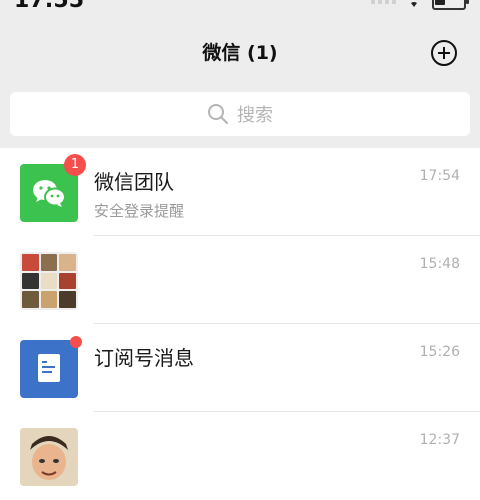  What do you see at coordinates (76, 342) in the screenshot?
I see `unread-dot` at bounding box center [76, 342].